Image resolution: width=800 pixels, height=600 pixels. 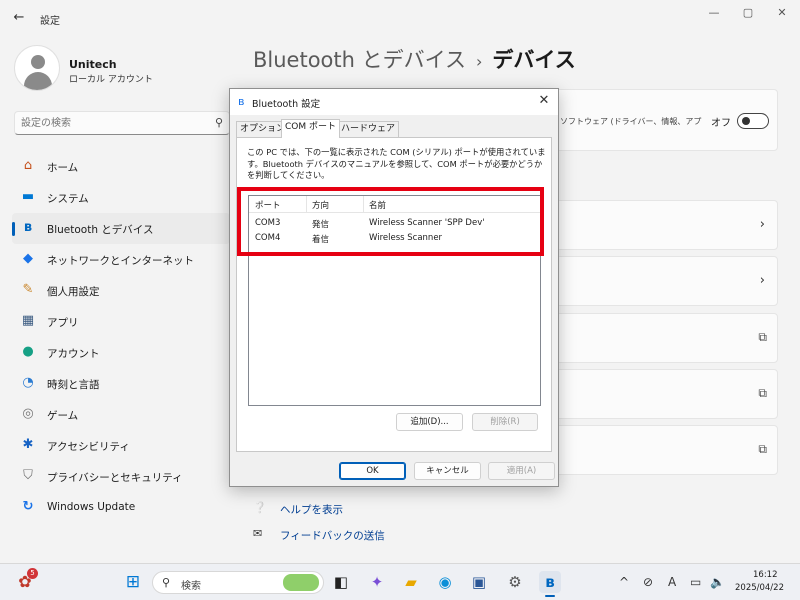 I want to click on account-type: ローカル アカウント, so click(x=111, y=80).